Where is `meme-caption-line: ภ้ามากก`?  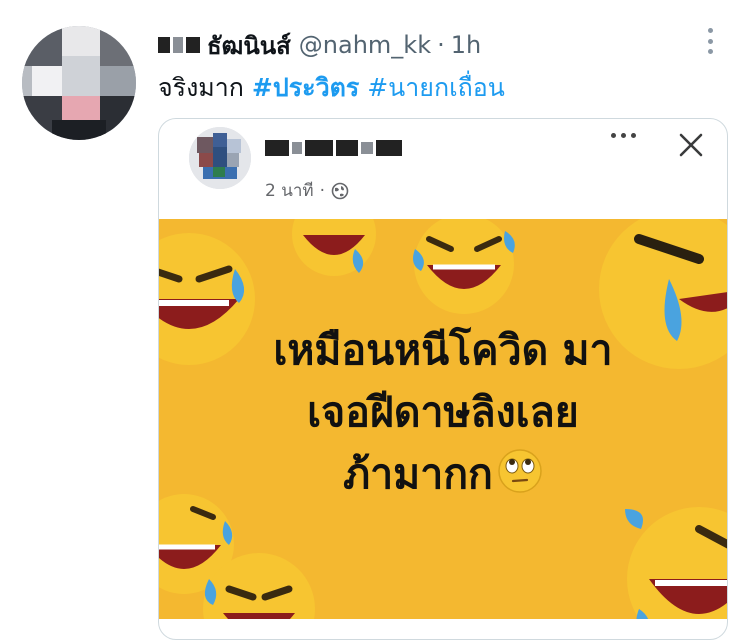 meme-caption-line: ภ้ามากก is located at coordinates (418, 474).